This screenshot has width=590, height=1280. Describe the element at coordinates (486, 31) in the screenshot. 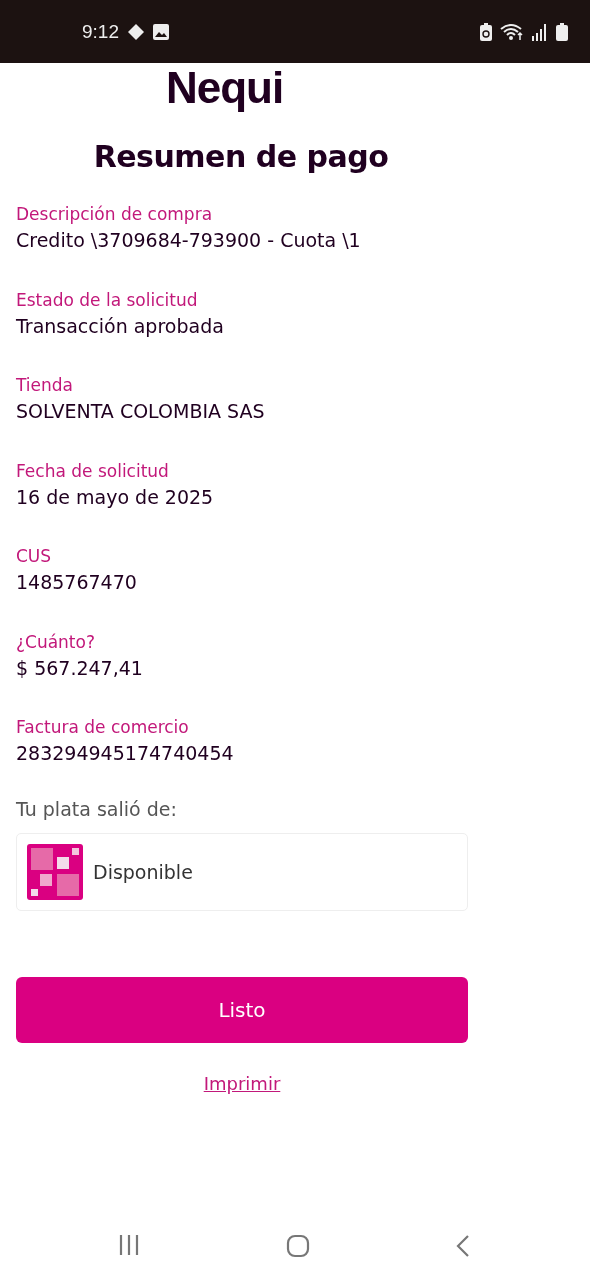

I see `battery-saver-icon` at that location.